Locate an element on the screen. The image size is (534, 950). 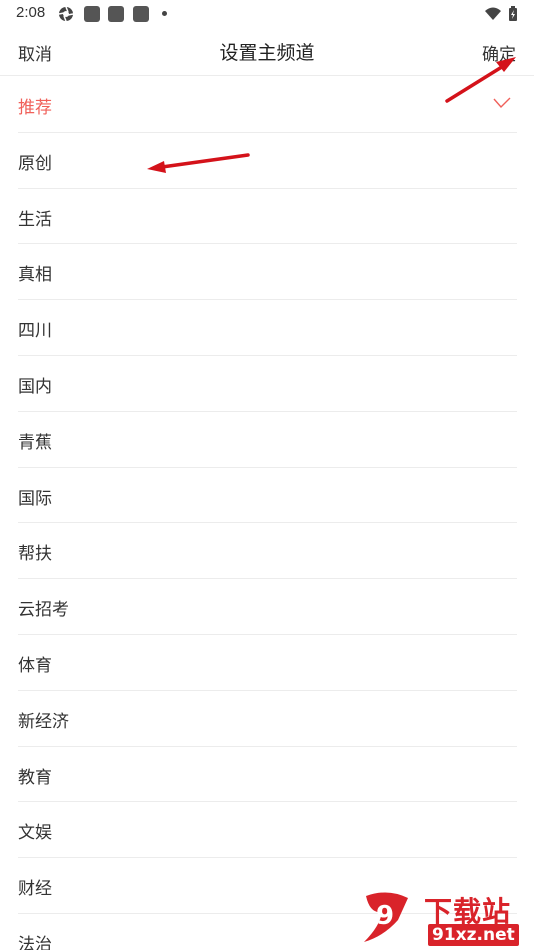
channel-label: 法治 is located at coordinates (35, 942).